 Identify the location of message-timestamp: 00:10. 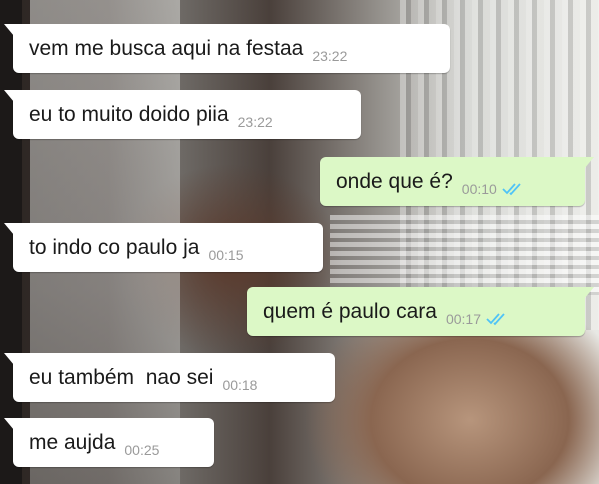
(479, 188).